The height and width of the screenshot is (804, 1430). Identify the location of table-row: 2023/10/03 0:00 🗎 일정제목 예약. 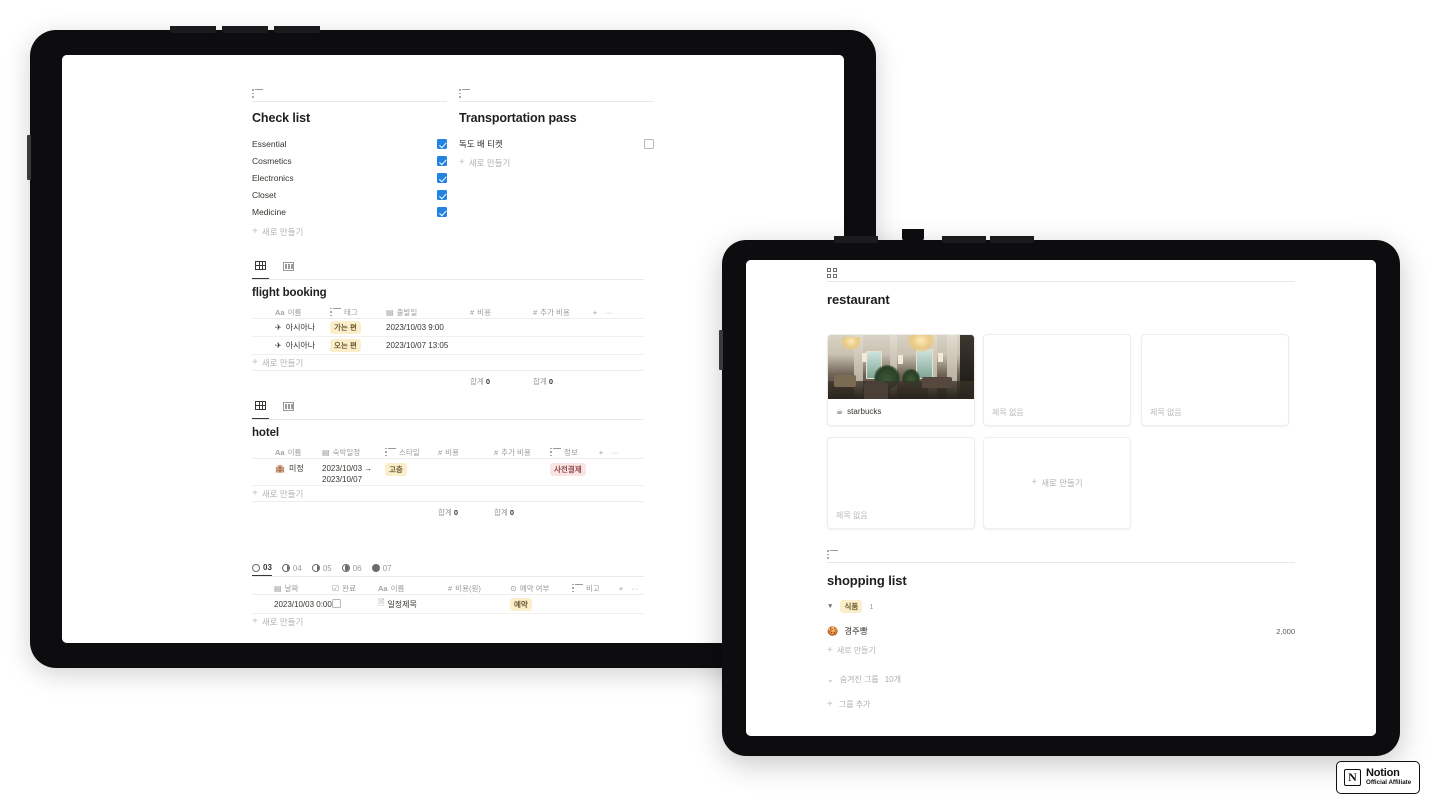
(448, 604).